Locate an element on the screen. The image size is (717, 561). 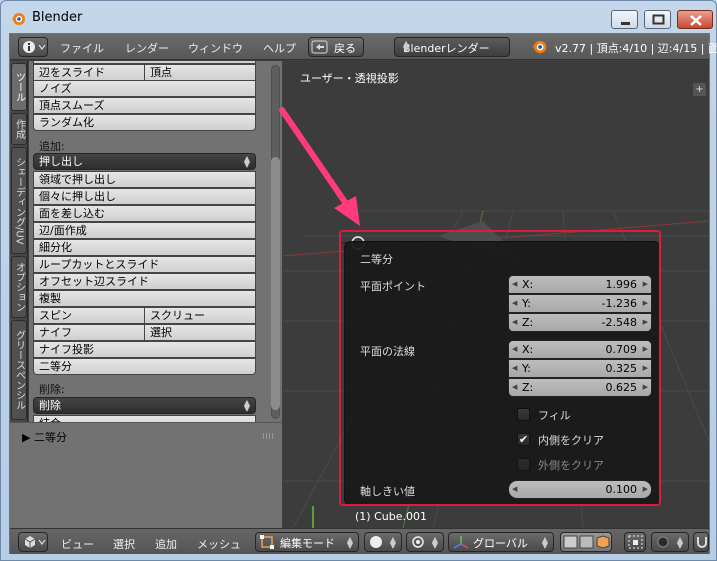
tab-tools: ツール is located at coordinates (19, 87).